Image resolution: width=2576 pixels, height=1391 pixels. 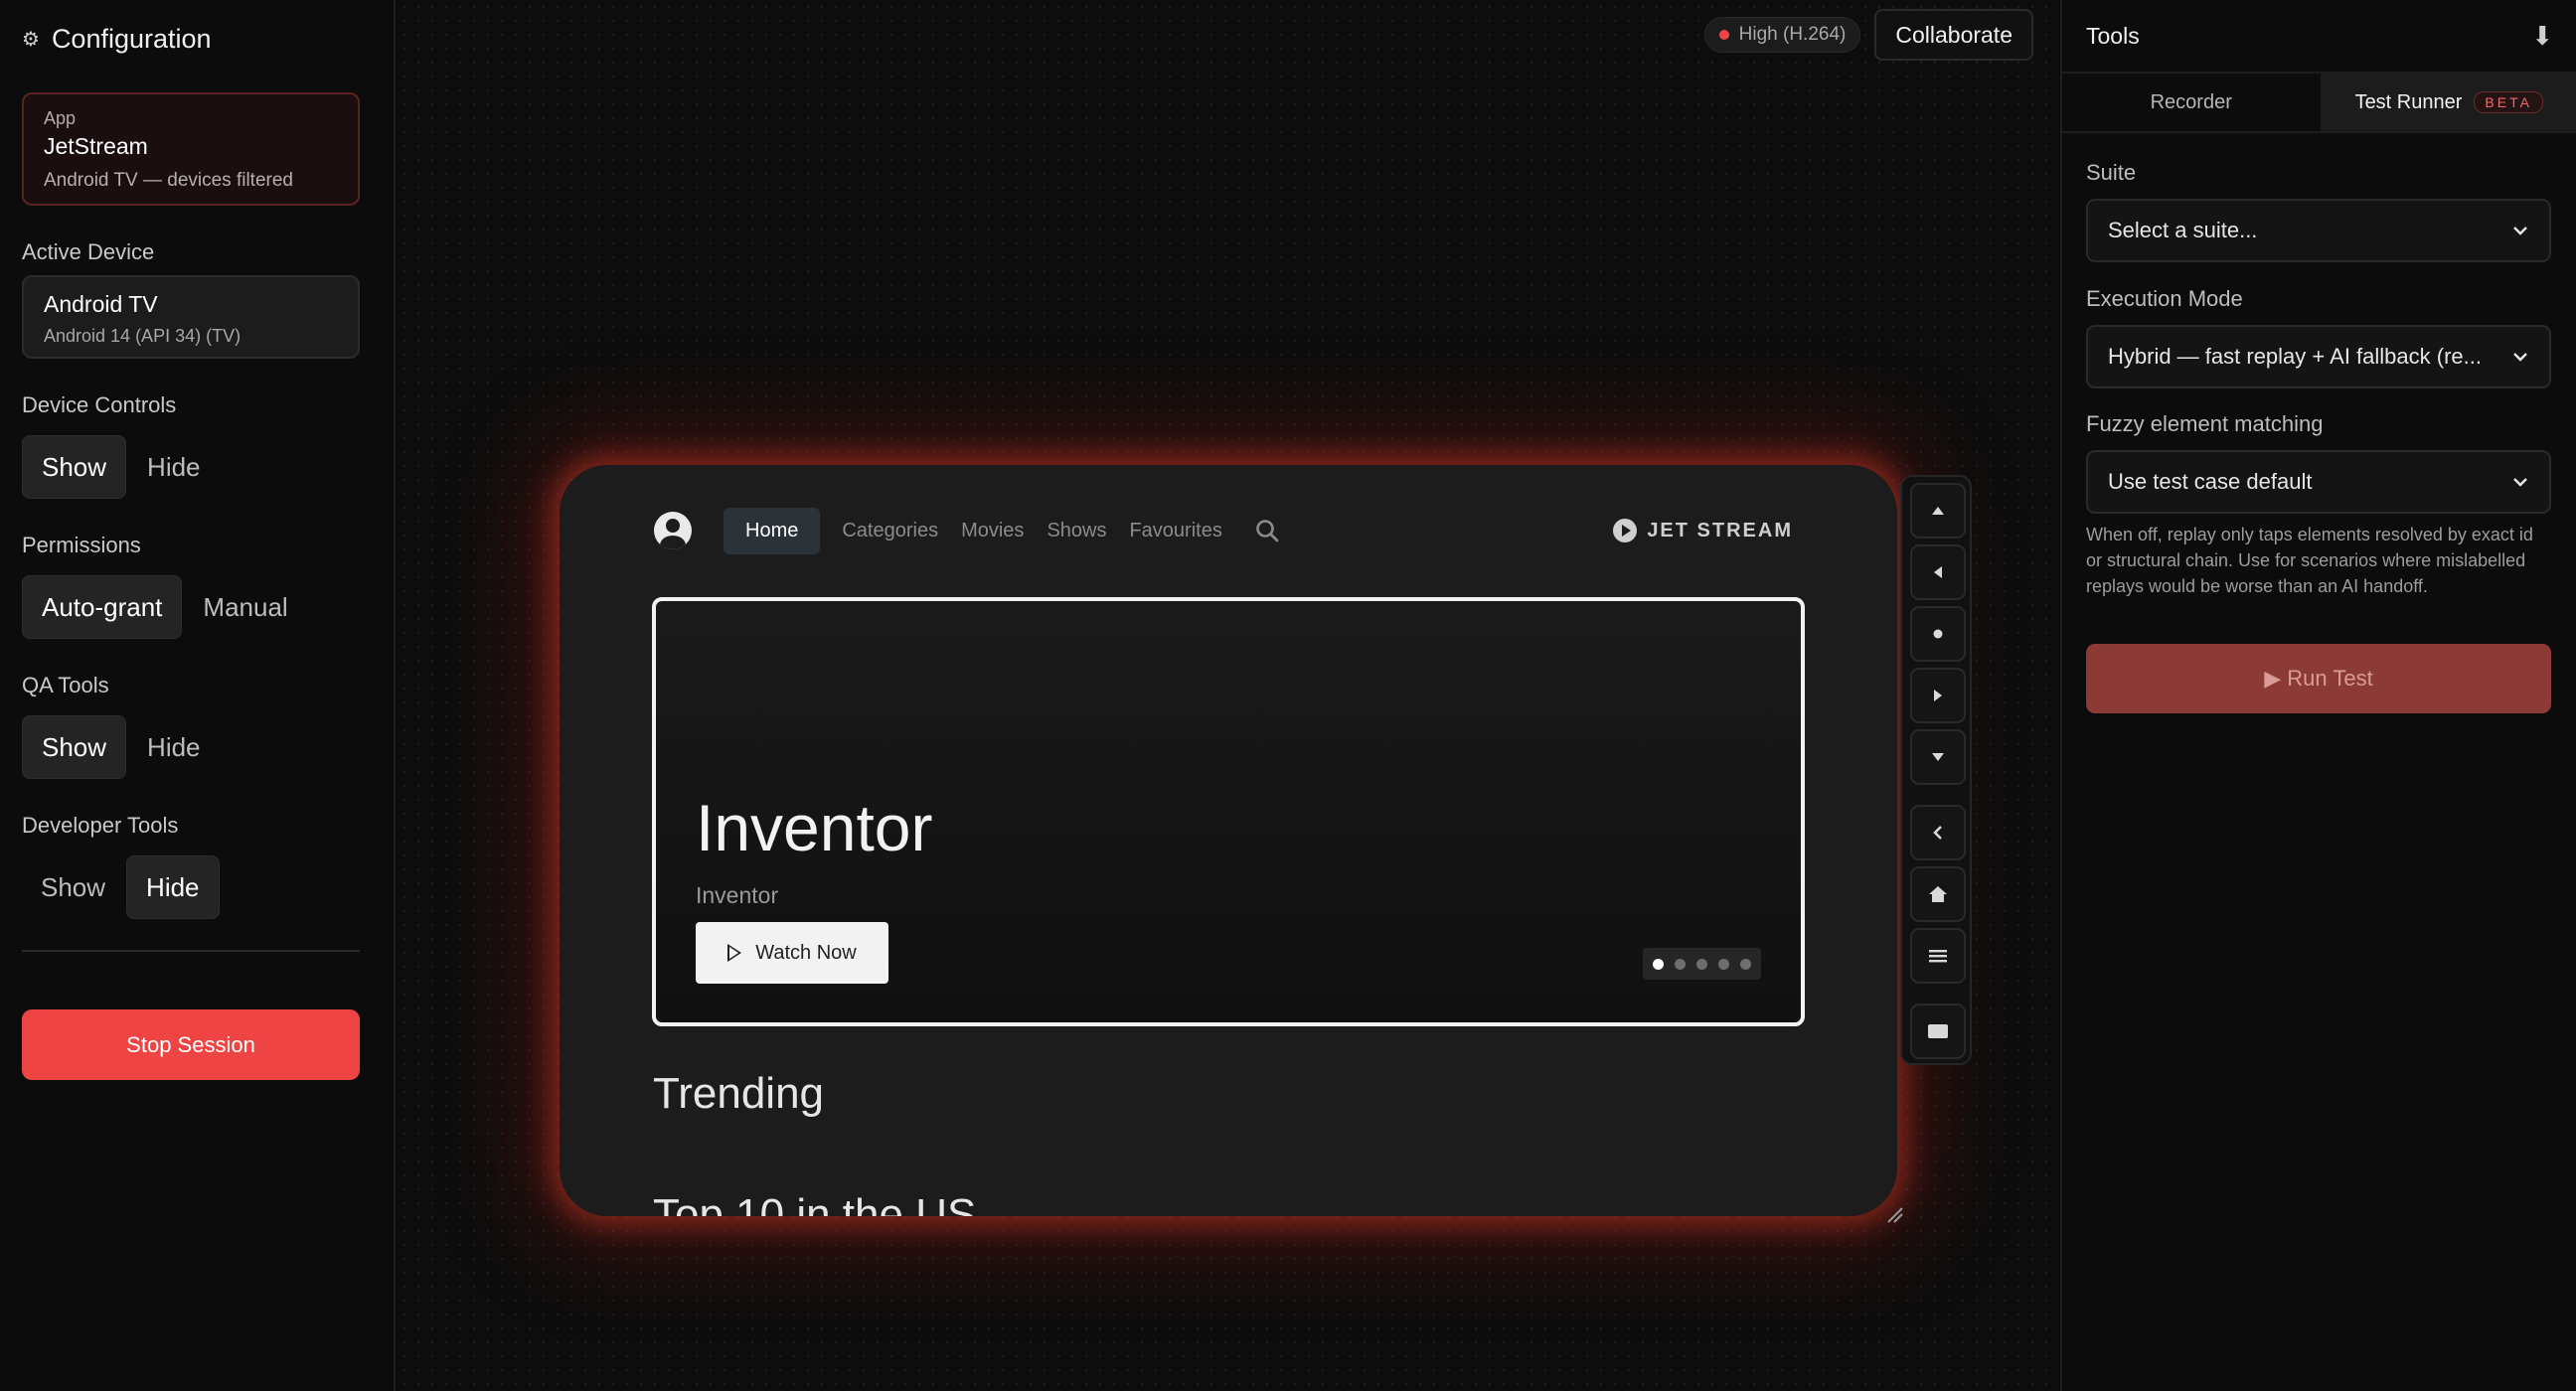 What do you see at coordinates (1938, 572) in the screenshot?
I see `dpad-left-icon` at bounding box center [1938, 572].